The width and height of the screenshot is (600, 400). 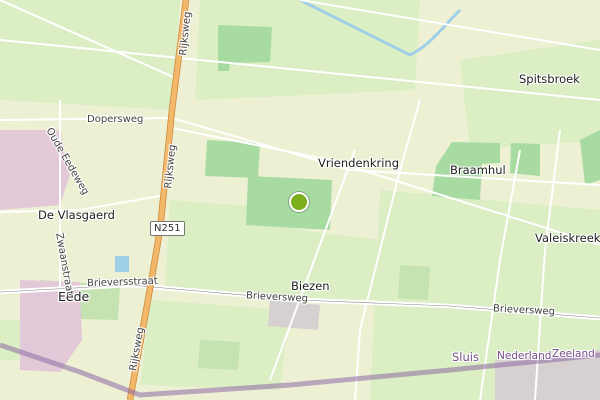 What do you see at coordinates (115, 119) in the screenshot?
I see `road-label-dopersweg: Dopersweg` at bounding box center [115, 119].